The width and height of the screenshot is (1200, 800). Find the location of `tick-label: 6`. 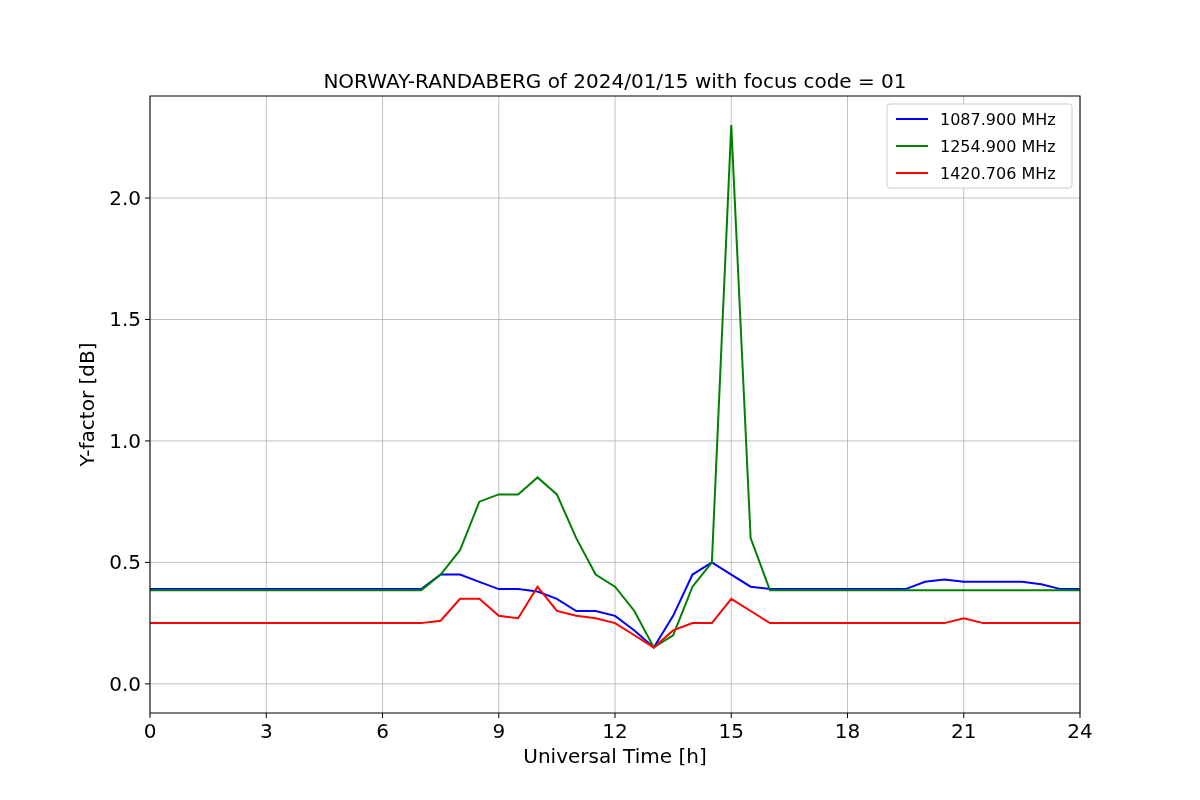

tick-label: 6 is located at coordinates (382, 731).